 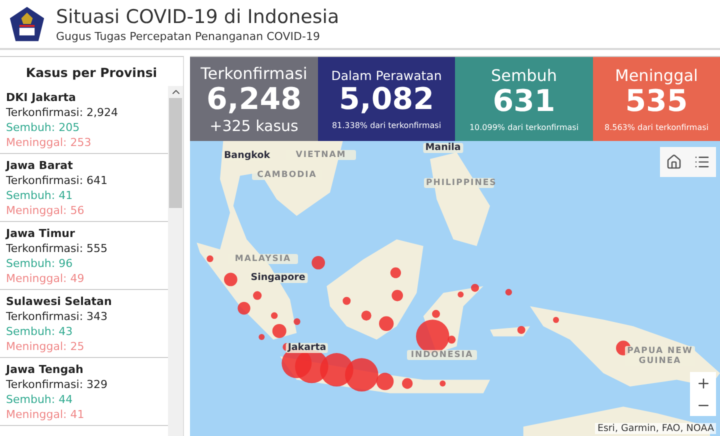 What do you see at coordinates (442, 355) in the screenshot?
I see `country-label: INDONESIA` at bounding box center [442, 355].